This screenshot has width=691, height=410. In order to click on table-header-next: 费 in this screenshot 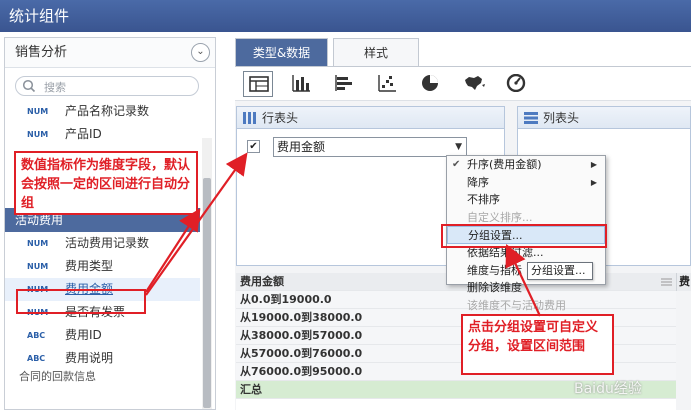, I will do `click(683, 282)`.